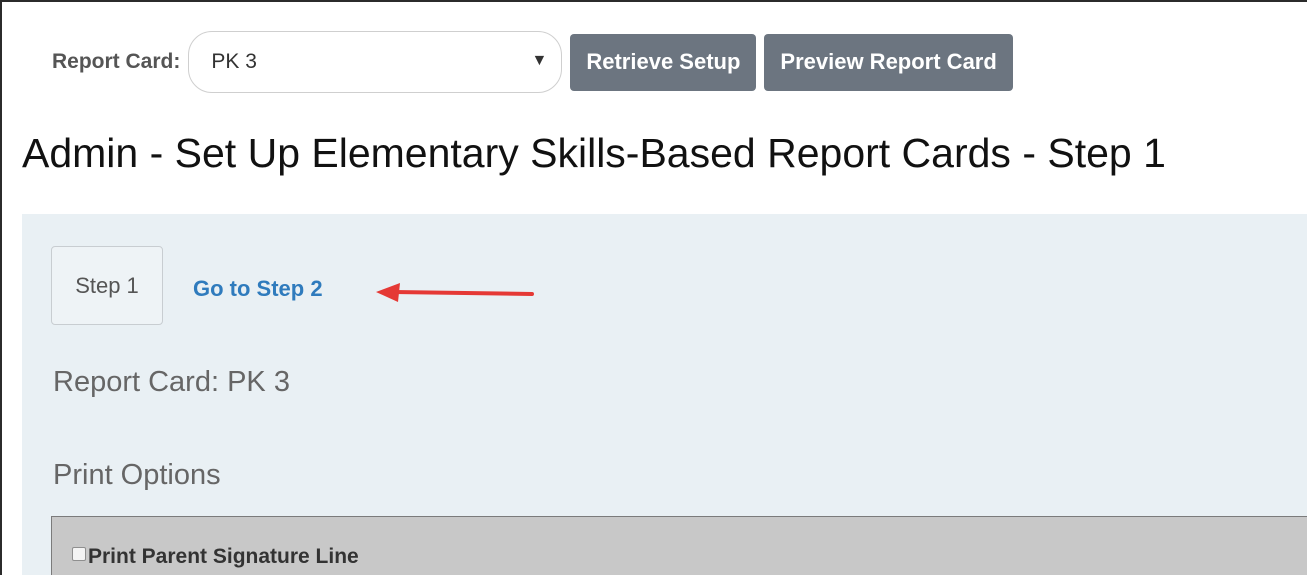  I want to click on preview-report-card-button: Preview Report Card, so click(888, 62).